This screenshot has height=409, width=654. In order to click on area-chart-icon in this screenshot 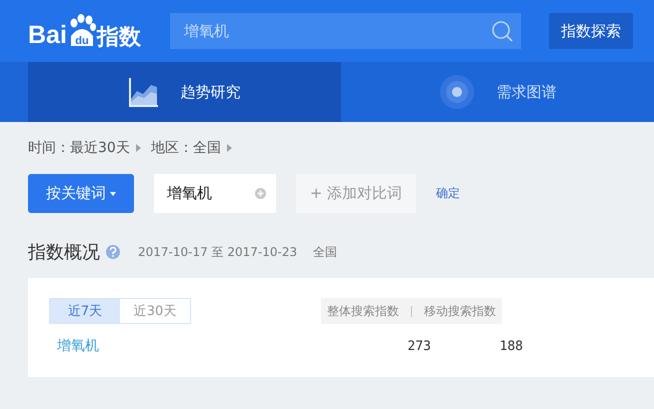, I will do `click(143, 92)`.